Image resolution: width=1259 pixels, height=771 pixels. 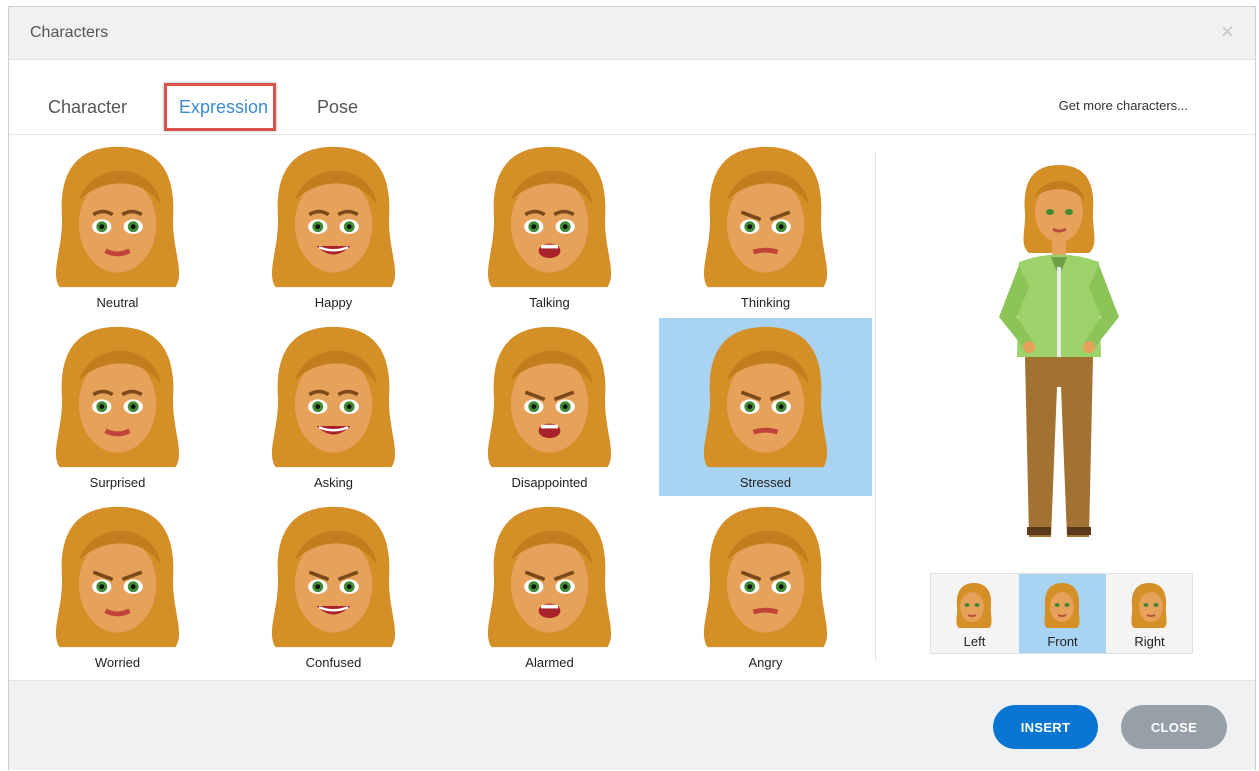 I want to click on face-thinking-icon, so click(x=765, y=217).